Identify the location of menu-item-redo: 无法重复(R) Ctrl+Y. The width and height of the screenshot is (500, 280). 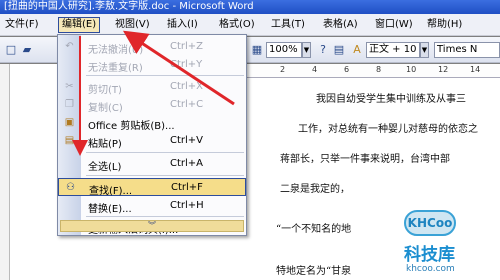
(152, 65).